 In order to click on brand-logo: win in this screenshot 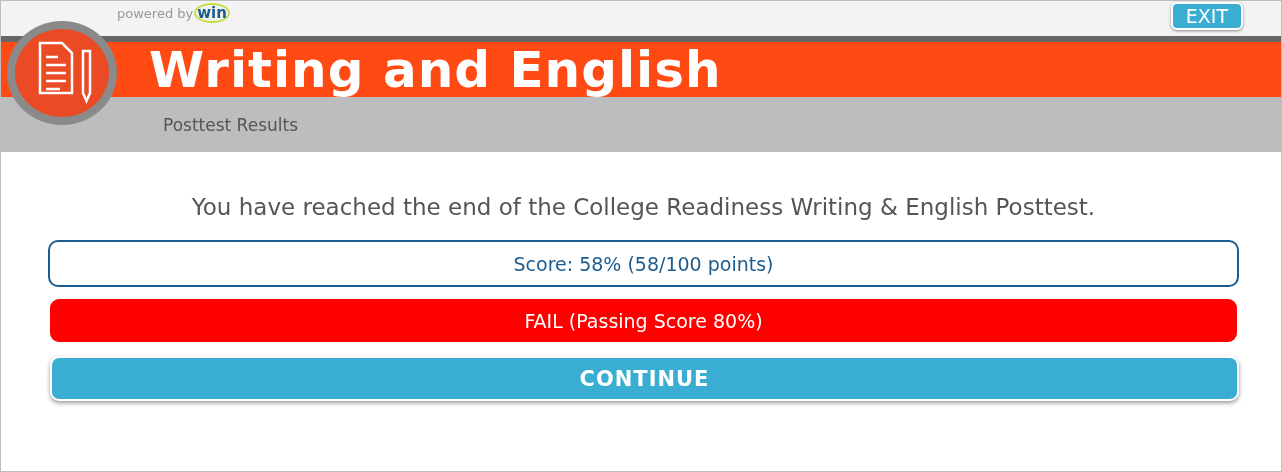, I will do `click(212, 13)`.